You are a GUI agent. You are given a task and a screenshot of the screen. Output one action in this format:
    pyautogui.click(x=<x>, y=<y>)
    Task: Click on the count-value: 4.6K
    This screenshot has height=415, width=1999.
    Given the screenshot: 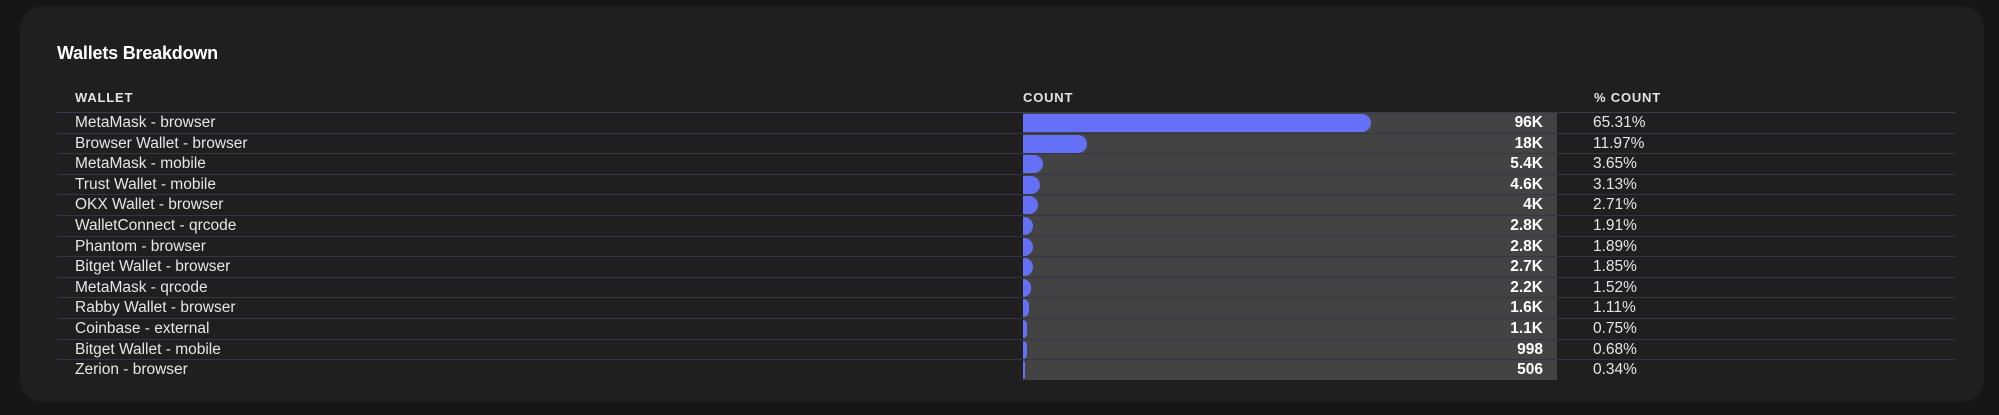 What is the action you would take?
    pyautogui.click(x=1526, y=184)
    